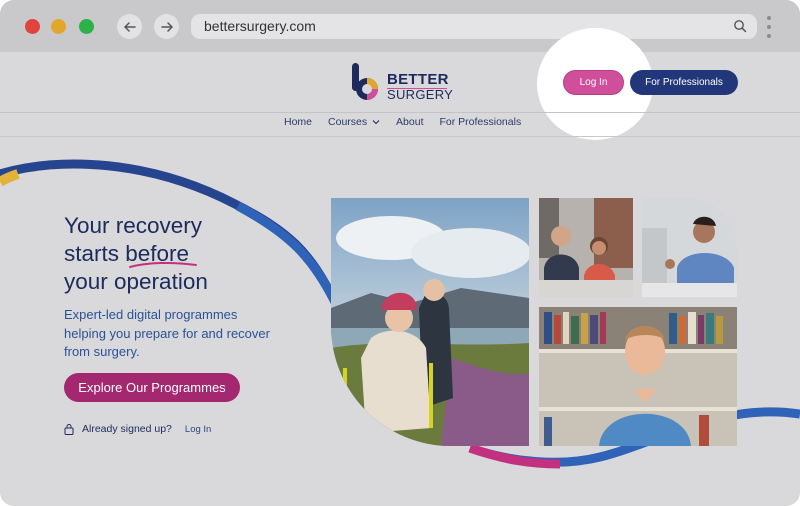  What do you see at coordinates (198, 429) in the screenshot?
I see `signed-up-login-link: Log In` at bounding box center [198, 429].